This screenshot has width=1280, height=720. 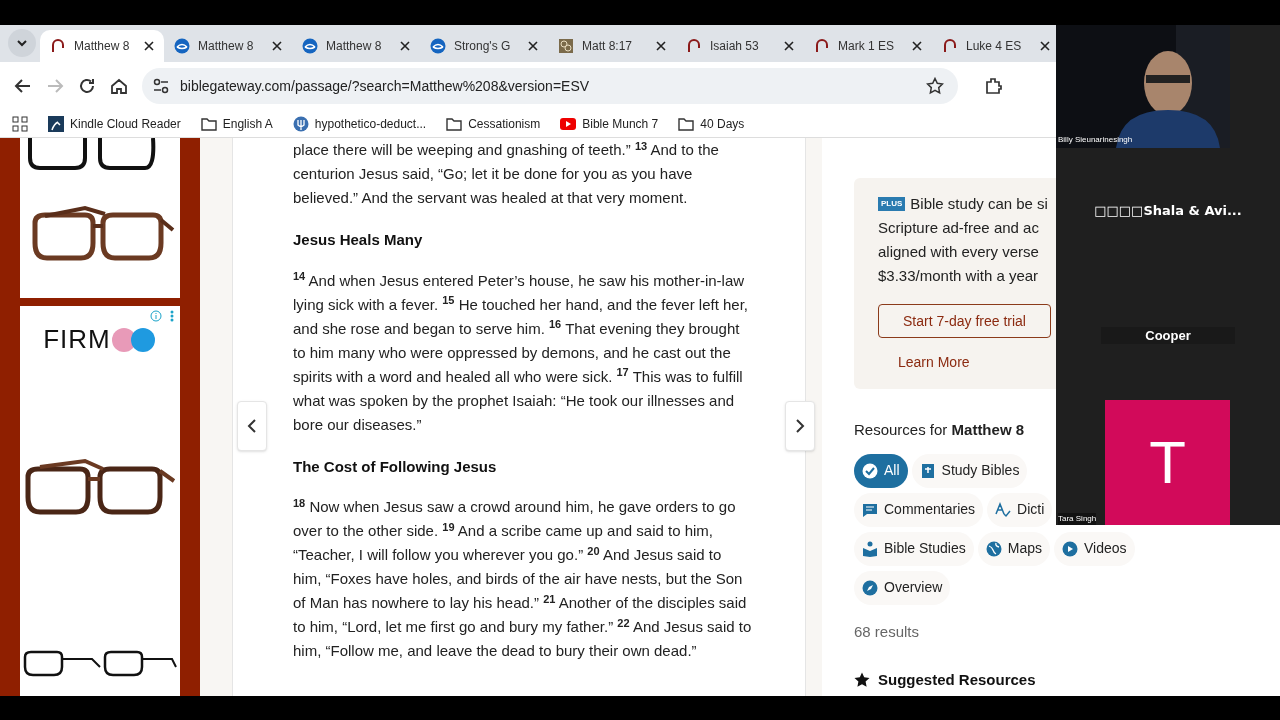 What do you see at coordinates (969, 470) in the screenshot?
I see `filter-chip: Study Bibles` at bounding box center [969, 470].